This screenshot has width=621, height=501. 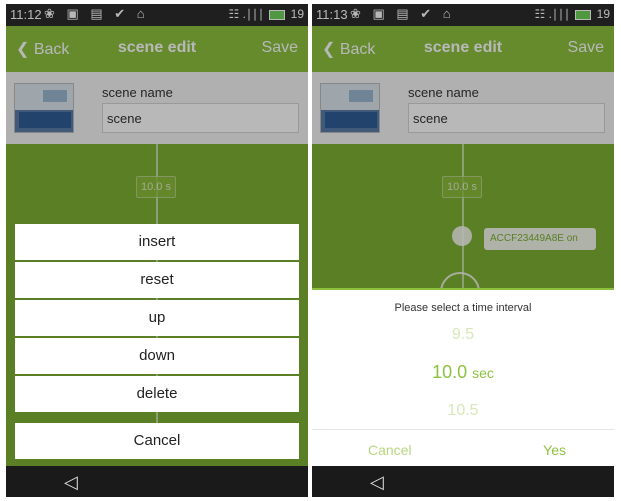 I want to click on picker-unit: sec, so click(x=483, y=373).